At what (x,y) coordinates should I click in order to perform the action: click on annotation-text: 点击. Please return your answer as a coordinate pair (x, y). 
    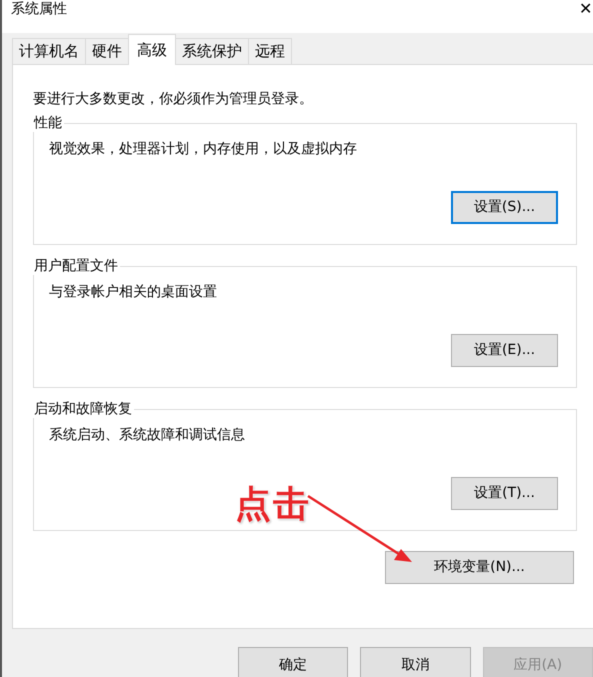
    Looking at the image, I should click on (273, 505).